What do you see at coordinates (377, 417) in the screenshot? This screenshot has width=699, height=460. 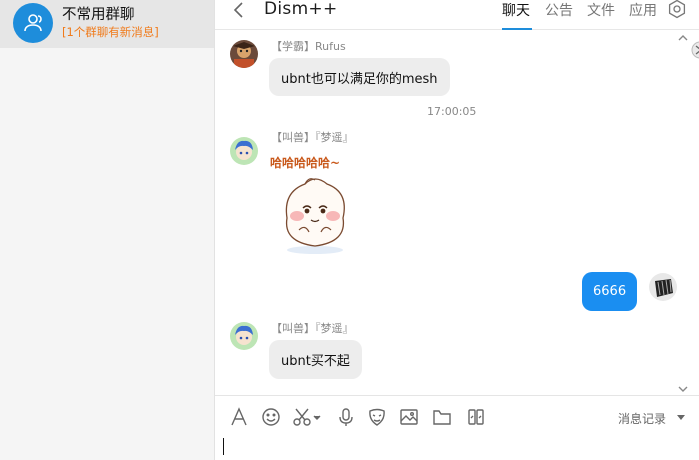 I see `face-icon` at bounding box center [377, 417].